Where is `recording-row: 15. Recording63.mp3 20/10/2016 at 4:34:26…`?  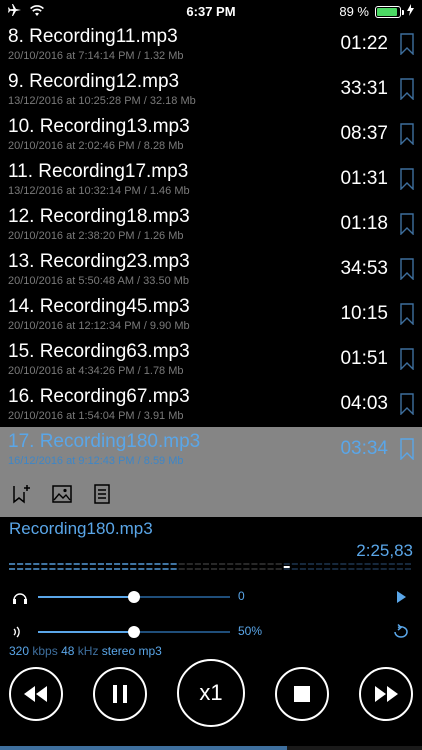 recording-row: 15. Recording63.mp3 20/10/2016 at 4:34:26… is located at coordinates (211, 359).